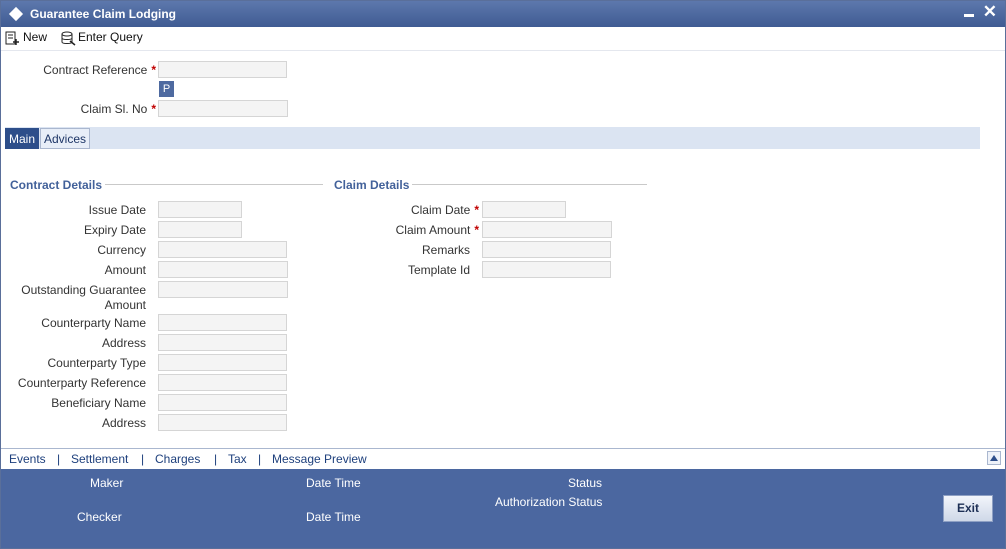 This screenshot has width=1006, height=549. I want to click on address-input, so click(222, 342).